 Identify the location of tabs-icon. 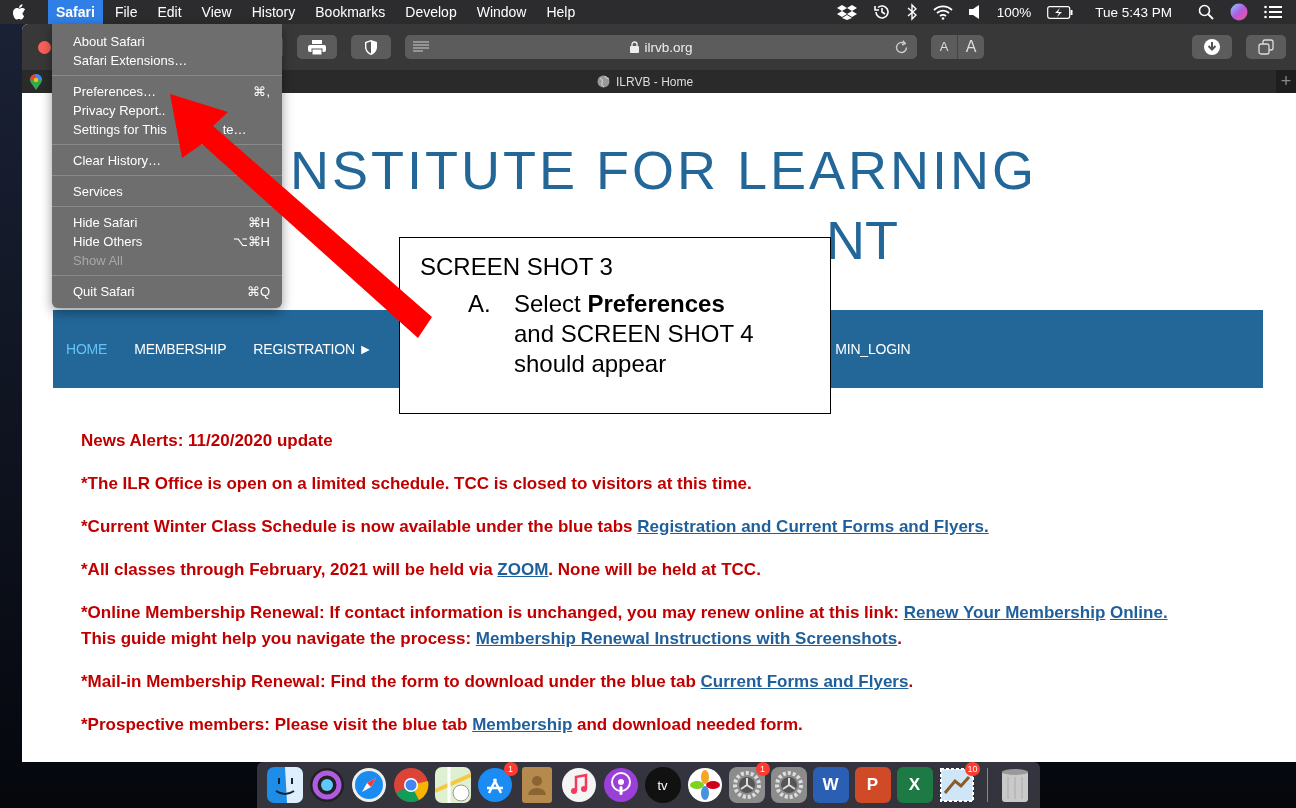
(1266, 47).